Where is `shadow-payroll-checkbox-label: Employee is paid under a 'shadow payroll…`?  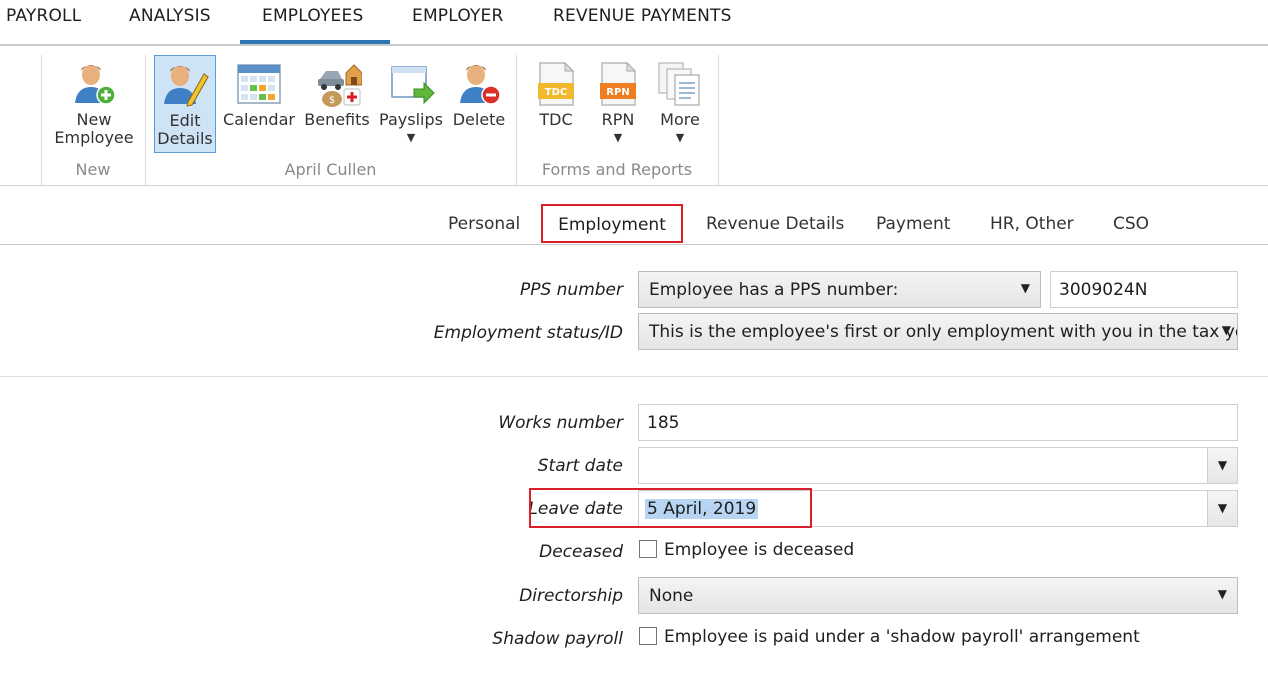 shadow-payroll-checkbox-label: Employee is paid under a 'shadow payroll… is located at coordinates (902, 637).